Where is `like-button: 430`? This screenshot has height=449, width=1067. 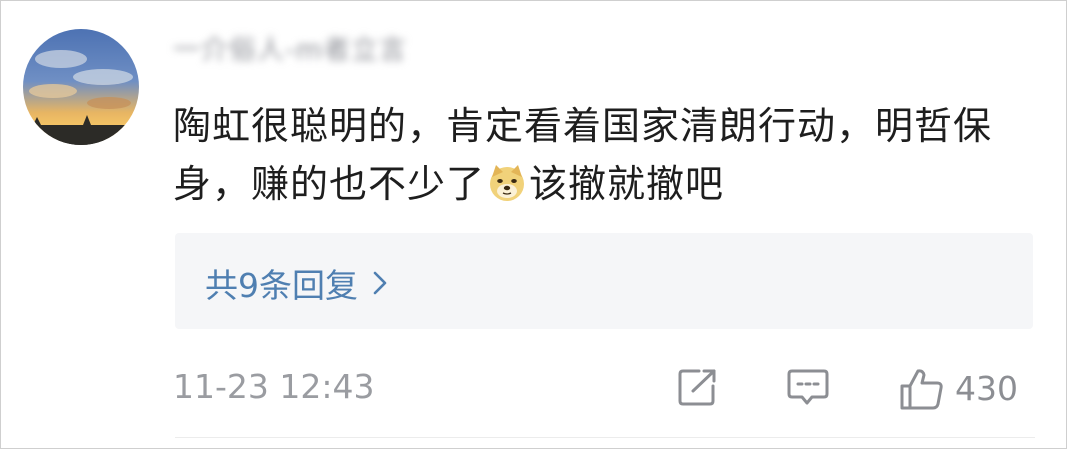
like-button: 430 is located at coordinates (958, 389).